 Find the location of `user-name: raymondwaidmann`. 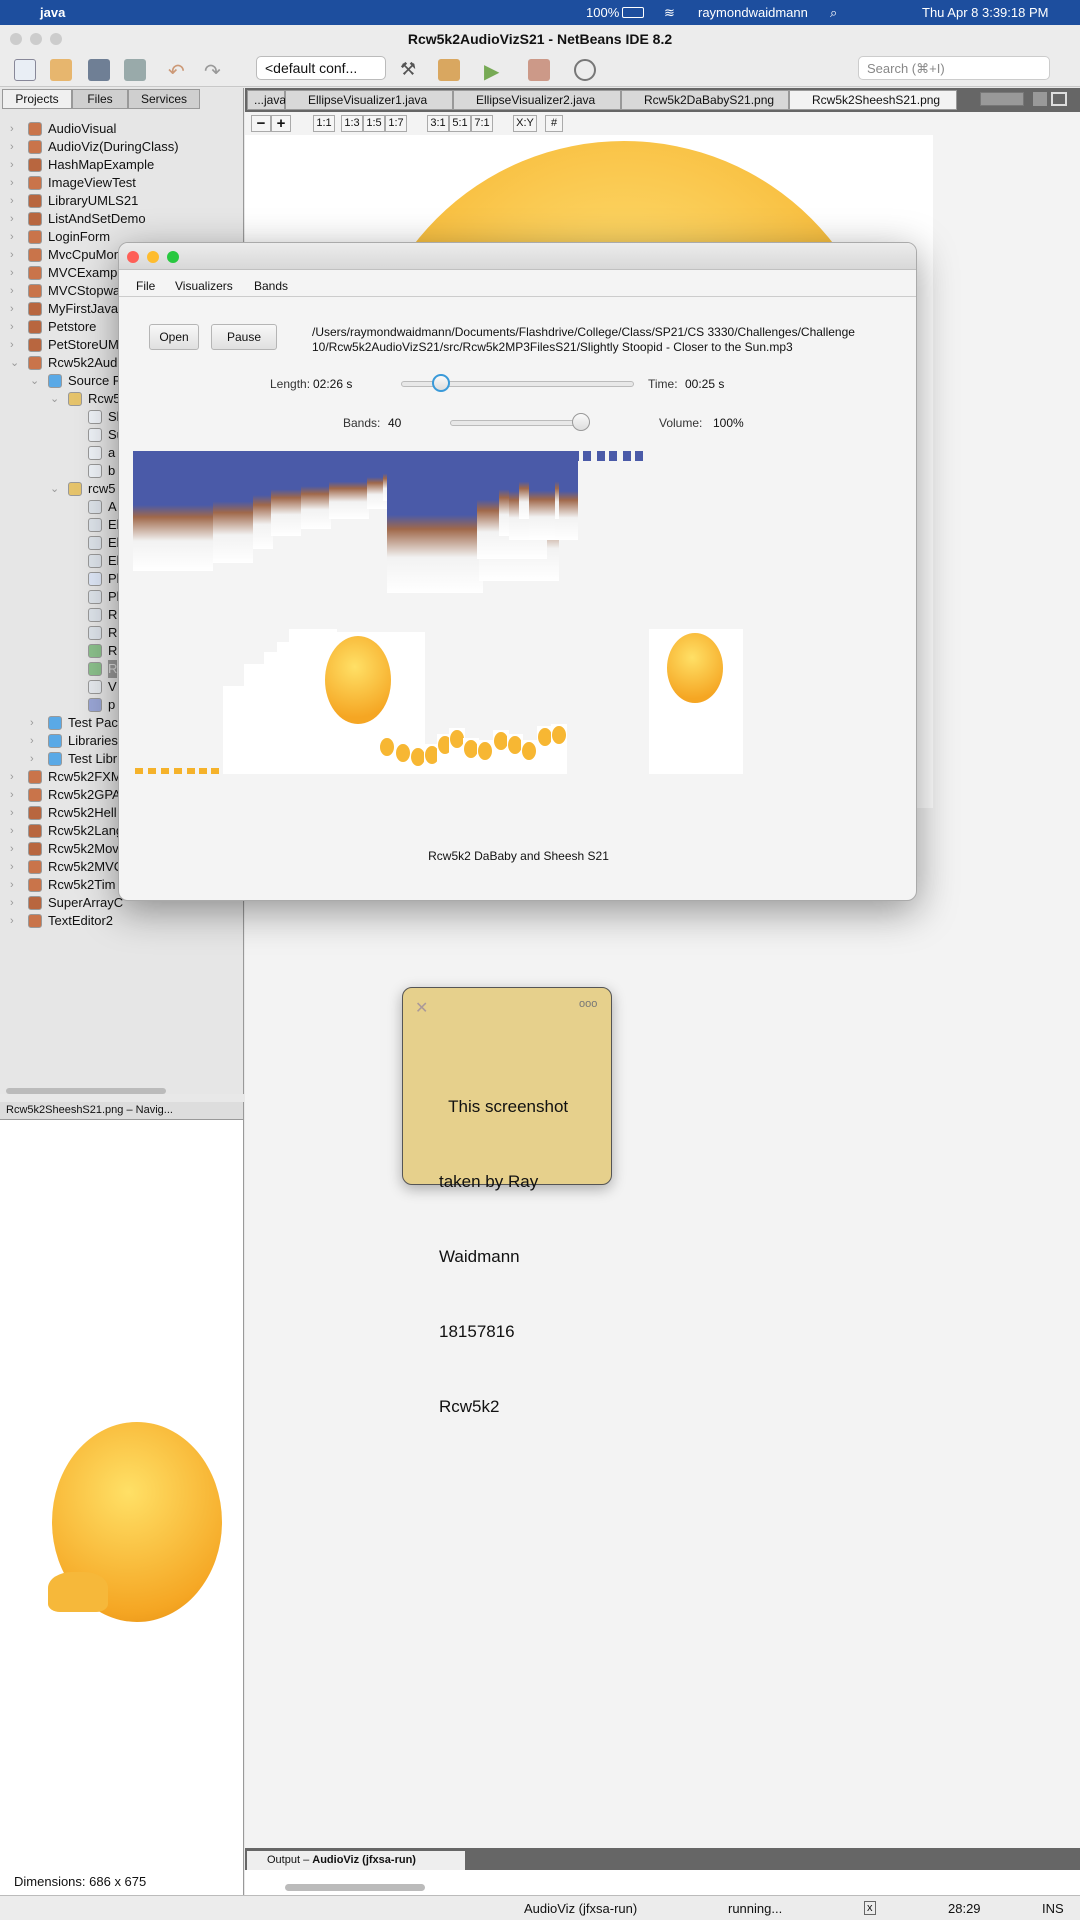

user-name: raymondwaidmann is located at coordinates (753, 12).